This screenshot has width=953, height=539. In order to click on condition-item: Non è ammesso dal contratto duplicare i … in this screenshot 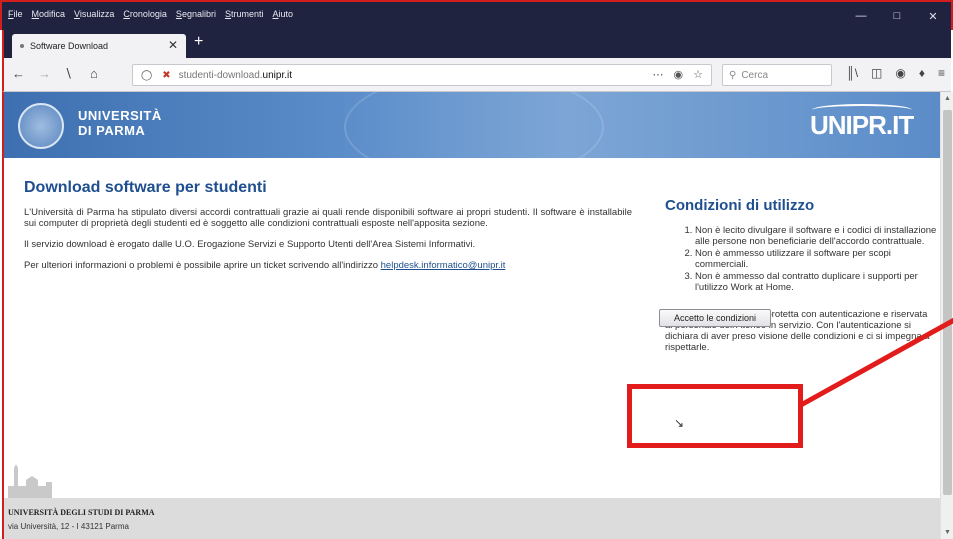, I will do `click(816, 282)`.